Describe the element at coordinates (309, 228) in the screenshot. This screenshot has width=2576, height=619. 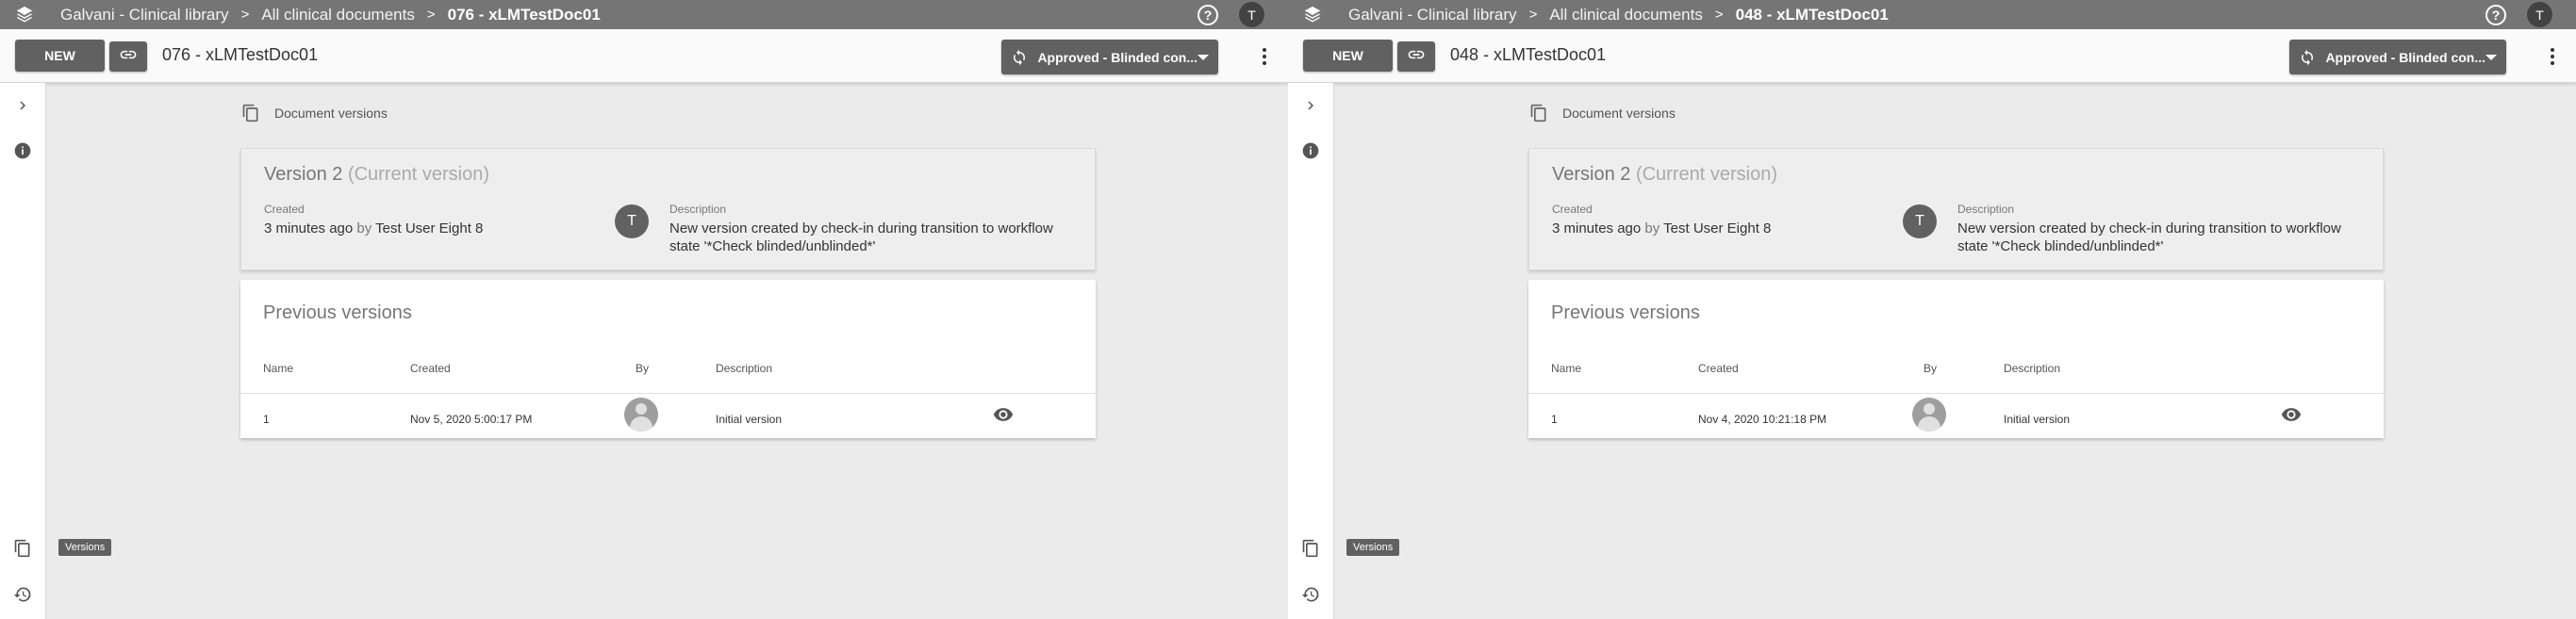
I see `created-time: 3 minutes ago` at that location.